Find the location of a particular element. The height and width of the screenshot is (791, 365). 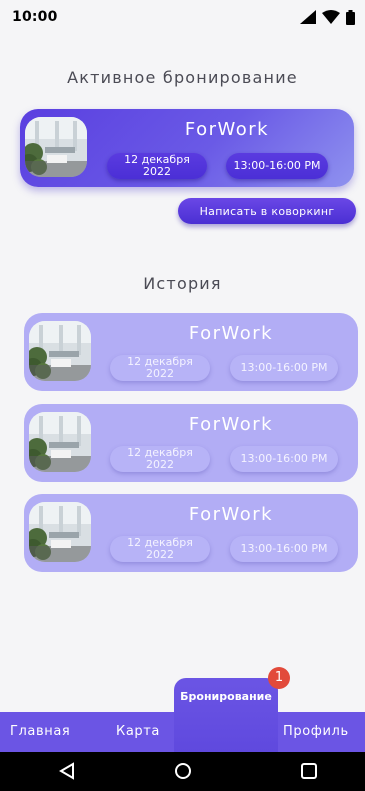

system-navigation-bar is located at coordinates (182, 771).